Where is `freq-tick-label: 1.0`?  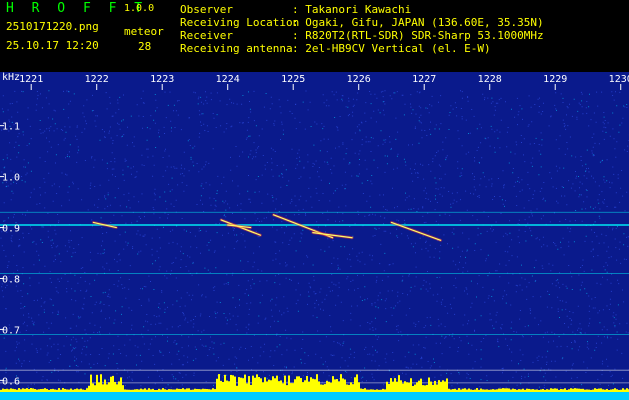
freq-tick-label: 1.0 is located at coordinates (11, 178).